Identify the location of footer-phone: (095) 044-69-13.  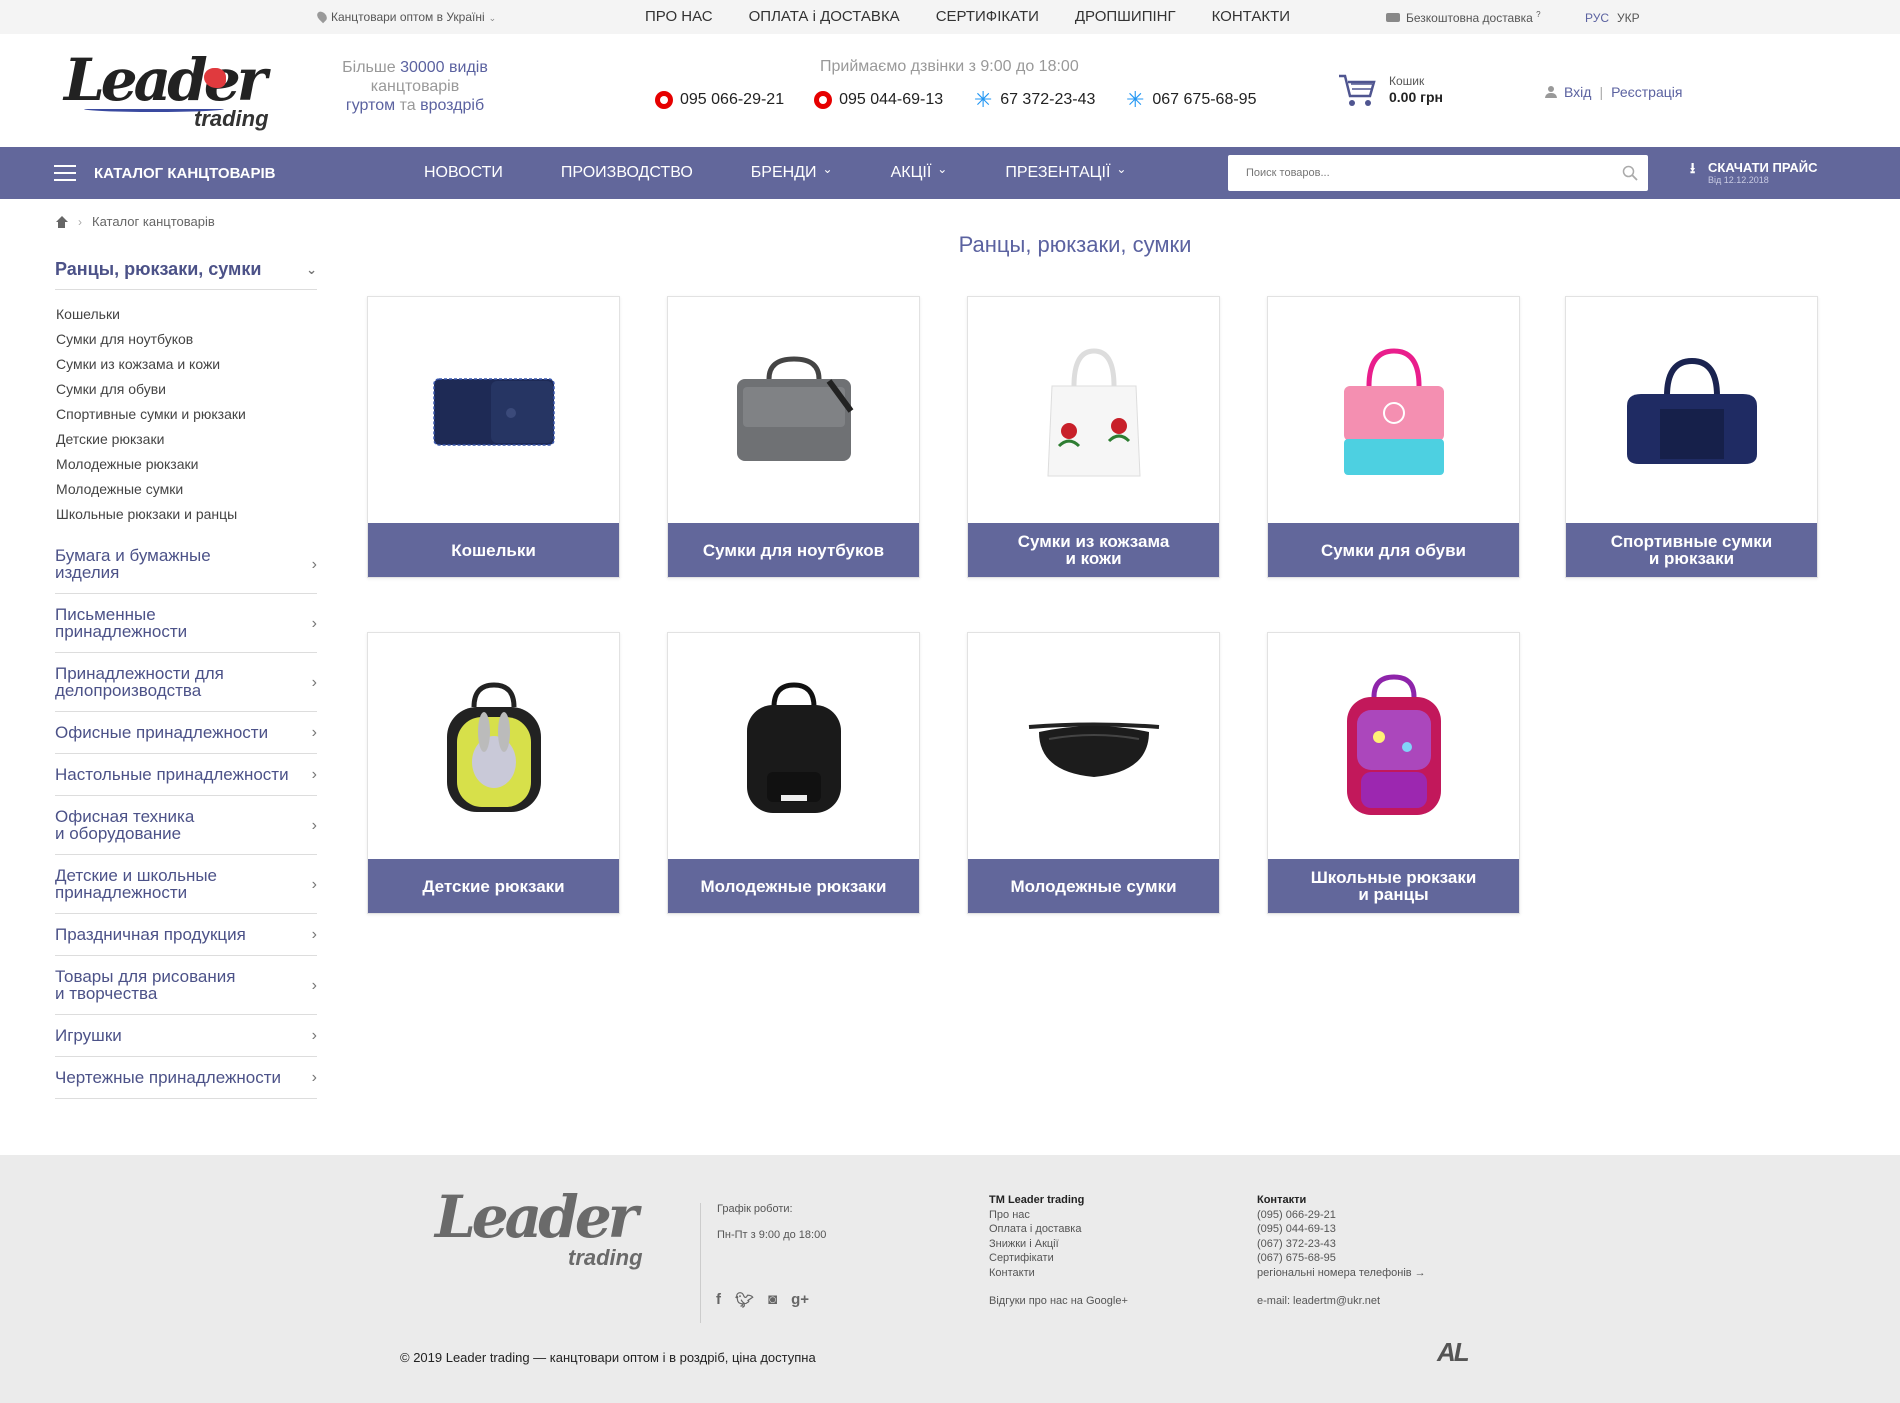
(1341, 1229).